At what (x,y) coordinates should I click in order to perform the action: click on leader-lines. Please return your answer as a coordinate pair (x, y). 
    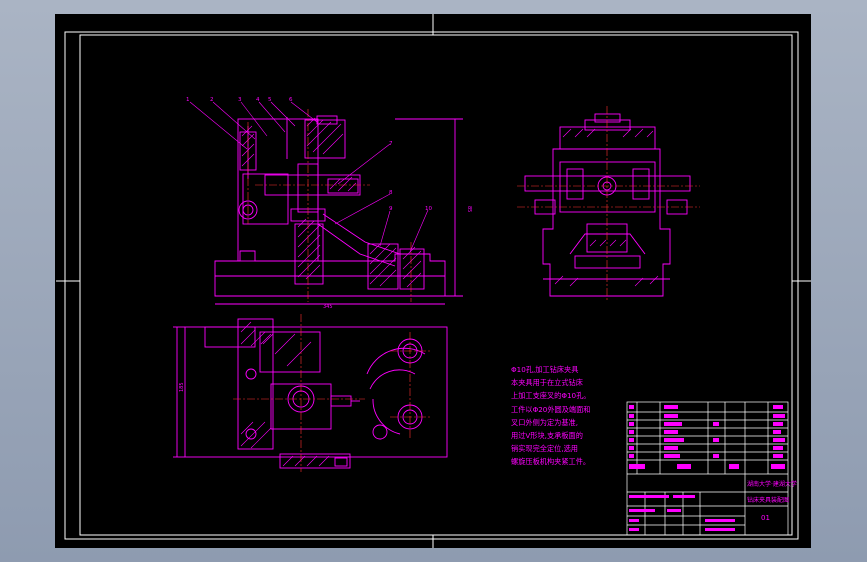
    Looking at the image, I should click on (309, 177).